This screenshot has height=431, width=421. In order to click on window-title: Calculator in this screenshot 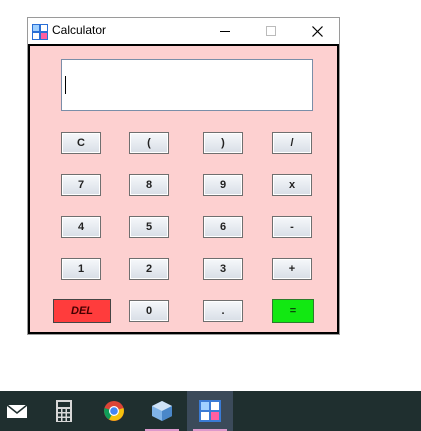, I will do `click(79, 30)`.